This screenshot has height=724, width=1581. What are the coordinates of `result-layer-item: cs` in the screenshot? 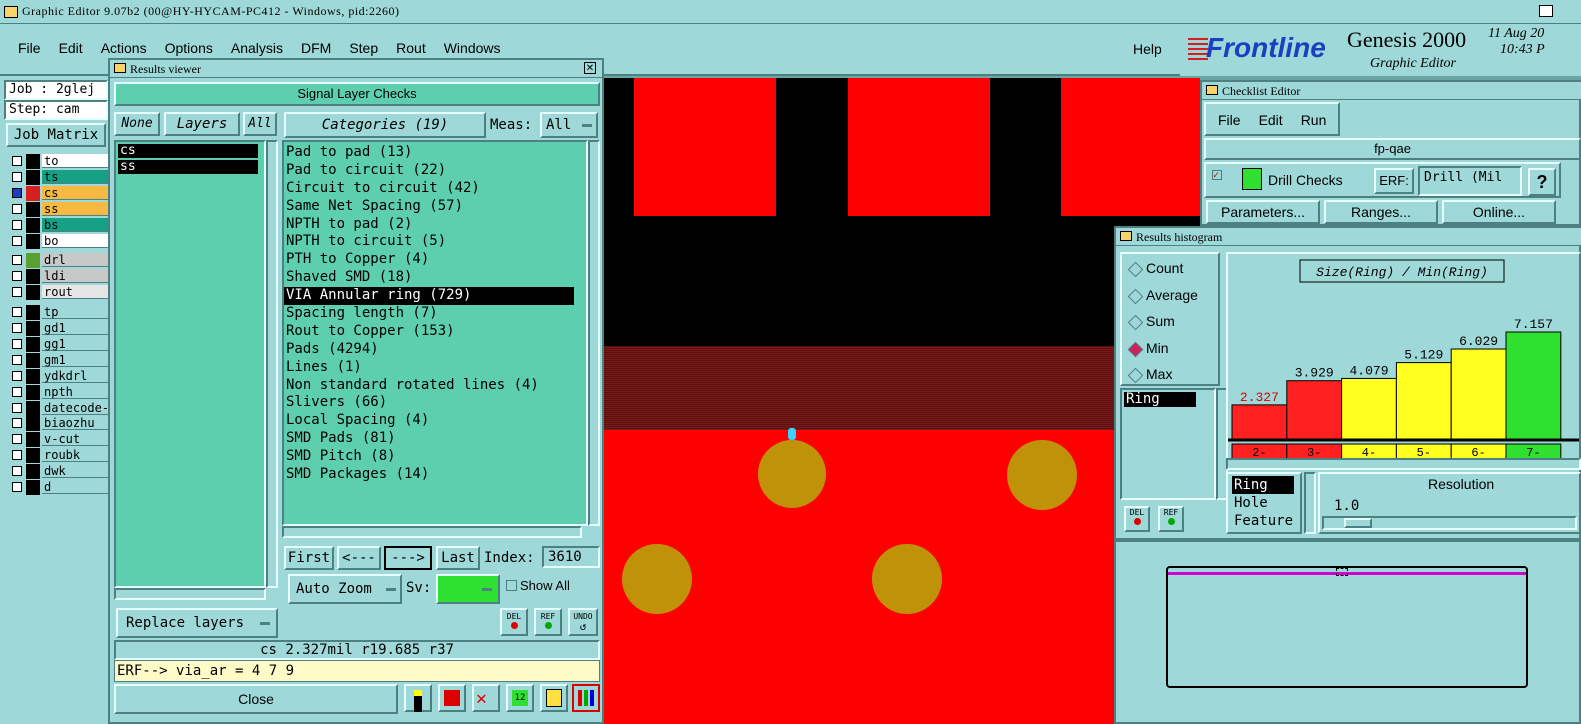 It's located at (188, 151).